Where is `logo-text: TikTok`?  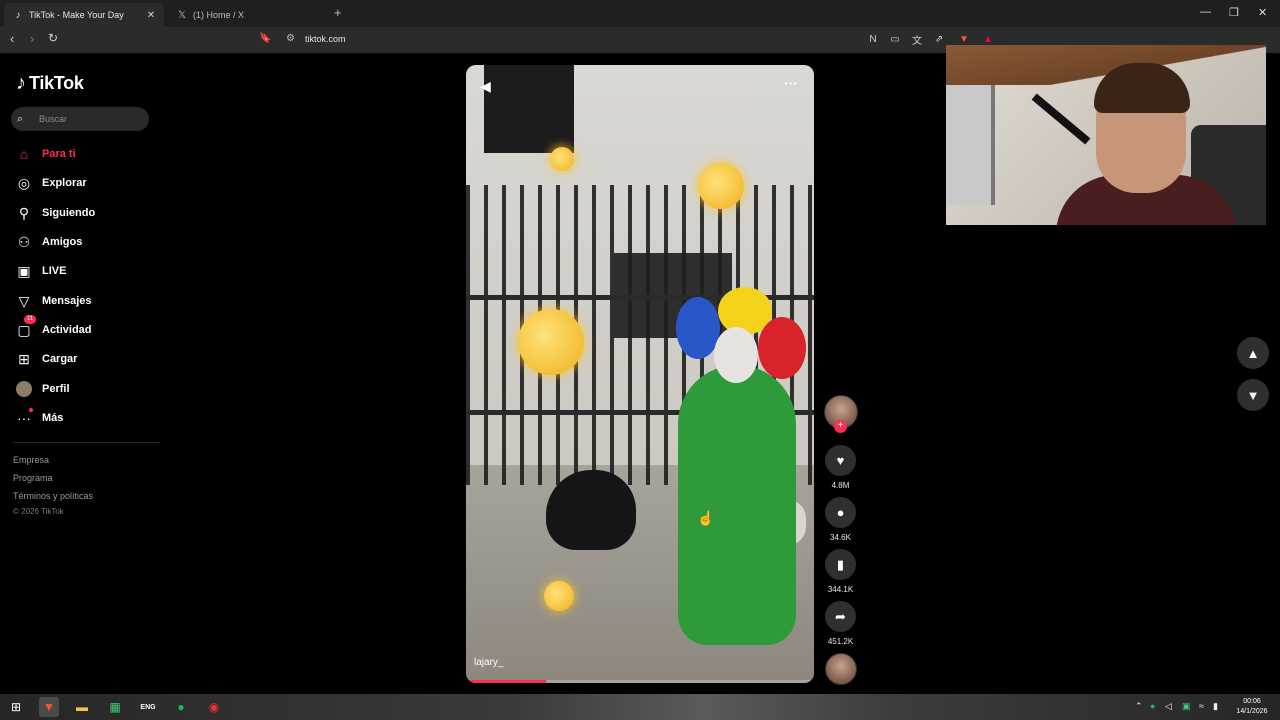 logo-text: TikTok is located at coordinates (56, 83).